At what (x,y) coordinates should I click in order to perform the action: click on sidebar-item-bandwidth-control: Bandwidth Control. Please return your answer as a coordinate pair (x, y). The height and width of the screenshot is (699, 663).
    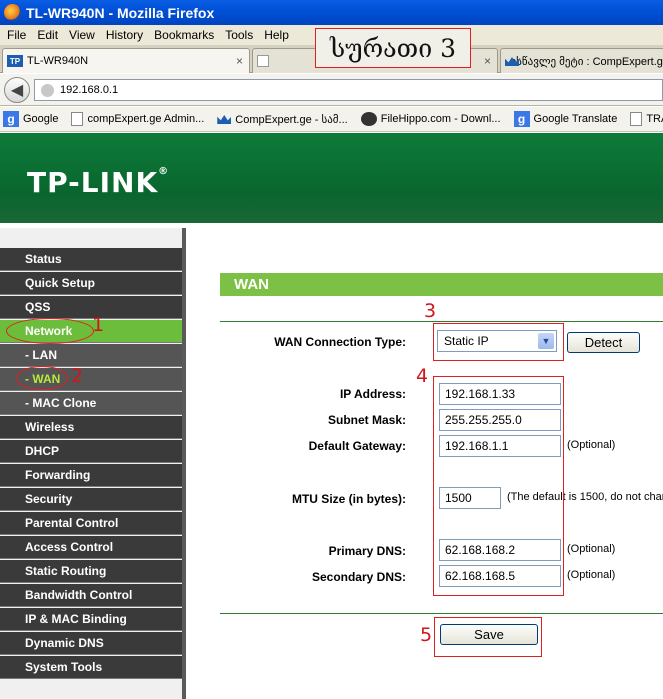
    Looking at the image, I should click on (91, 595).